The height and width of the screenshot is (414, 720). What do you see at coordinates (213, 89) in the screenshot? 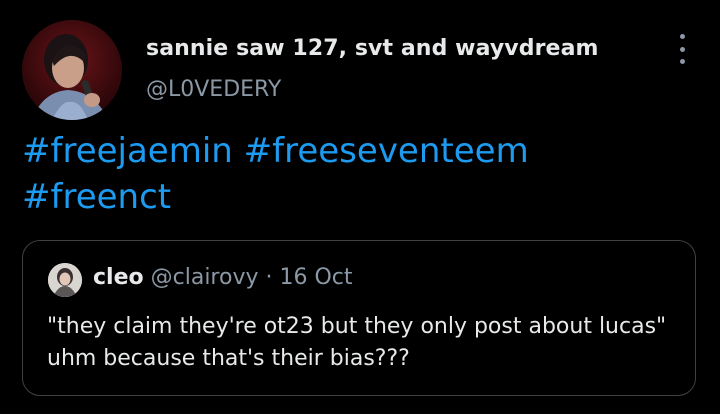
I see `author-handle: @L0VEDERY` at bounding box center [213, 89].